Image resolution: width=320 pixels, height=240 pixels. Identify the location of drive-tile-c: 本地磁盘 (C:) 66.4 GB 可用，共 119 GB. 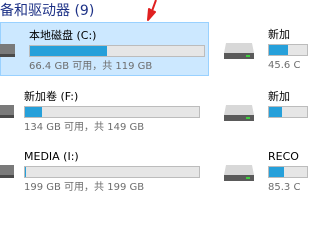
(104, 49).